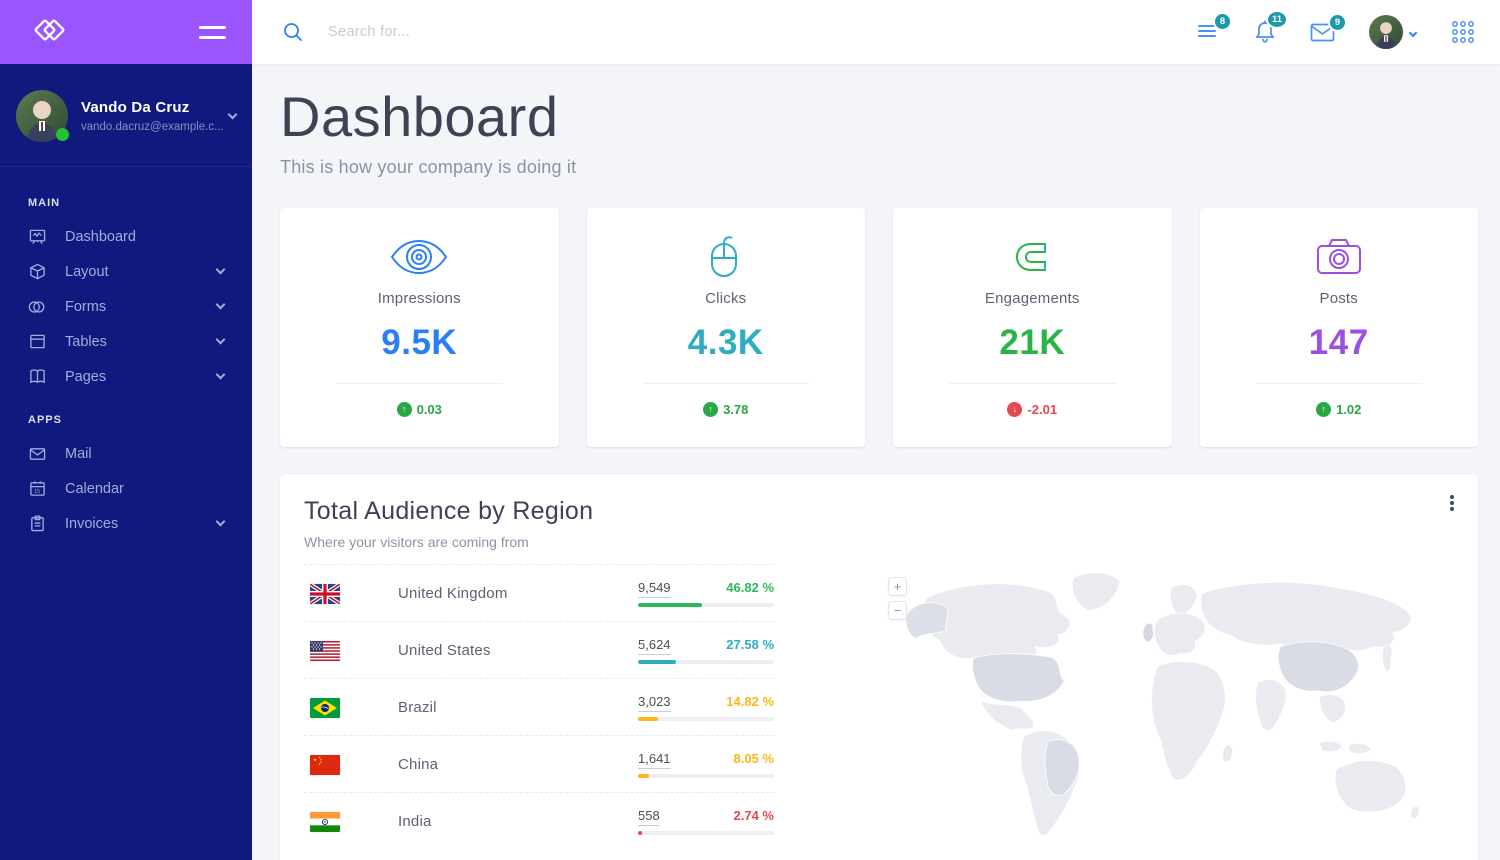 Image resolution: width=1500 pixels, height=860 pixels. What do you see at coordinates (539, 592) in the screenshot?
I see `country-row-united-kingdom: United Kingdom 9,549 46.82 %` at bounding box center [539, 592].